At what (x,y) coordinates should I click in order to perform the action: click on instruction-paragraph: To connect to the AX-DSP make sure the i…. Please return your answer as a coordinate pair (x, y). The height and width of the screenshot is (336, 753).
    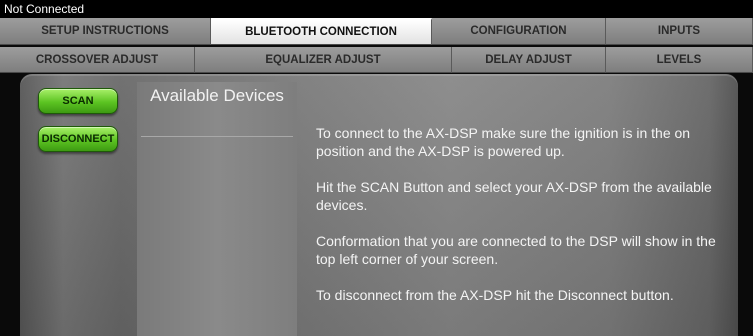
    Looking at the image, I should click on (503, 142).